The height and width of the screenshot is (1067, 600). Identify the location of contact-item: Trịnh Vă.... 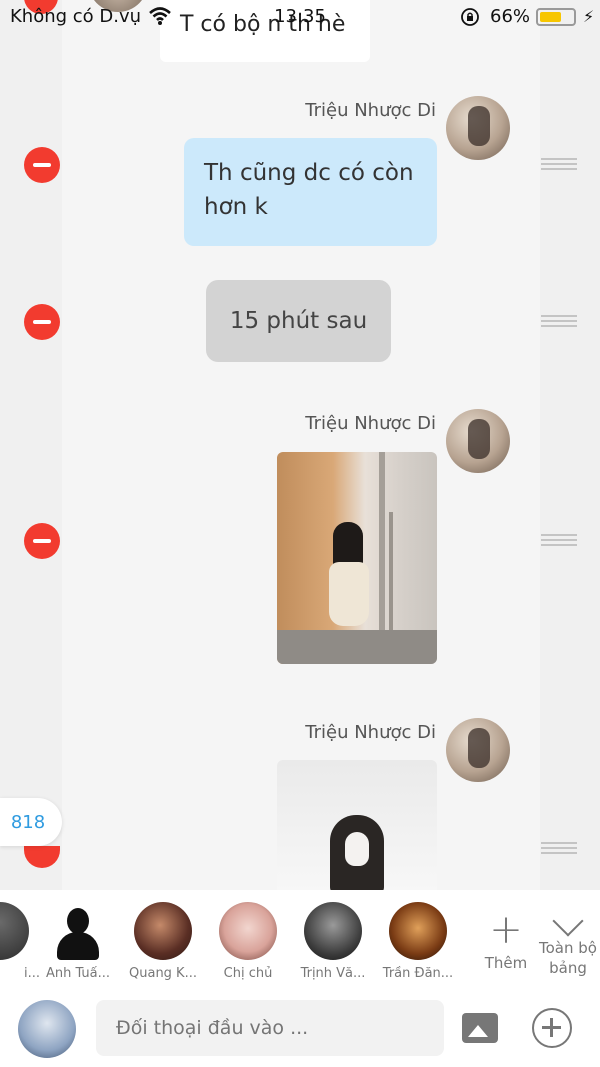
(333, 941).